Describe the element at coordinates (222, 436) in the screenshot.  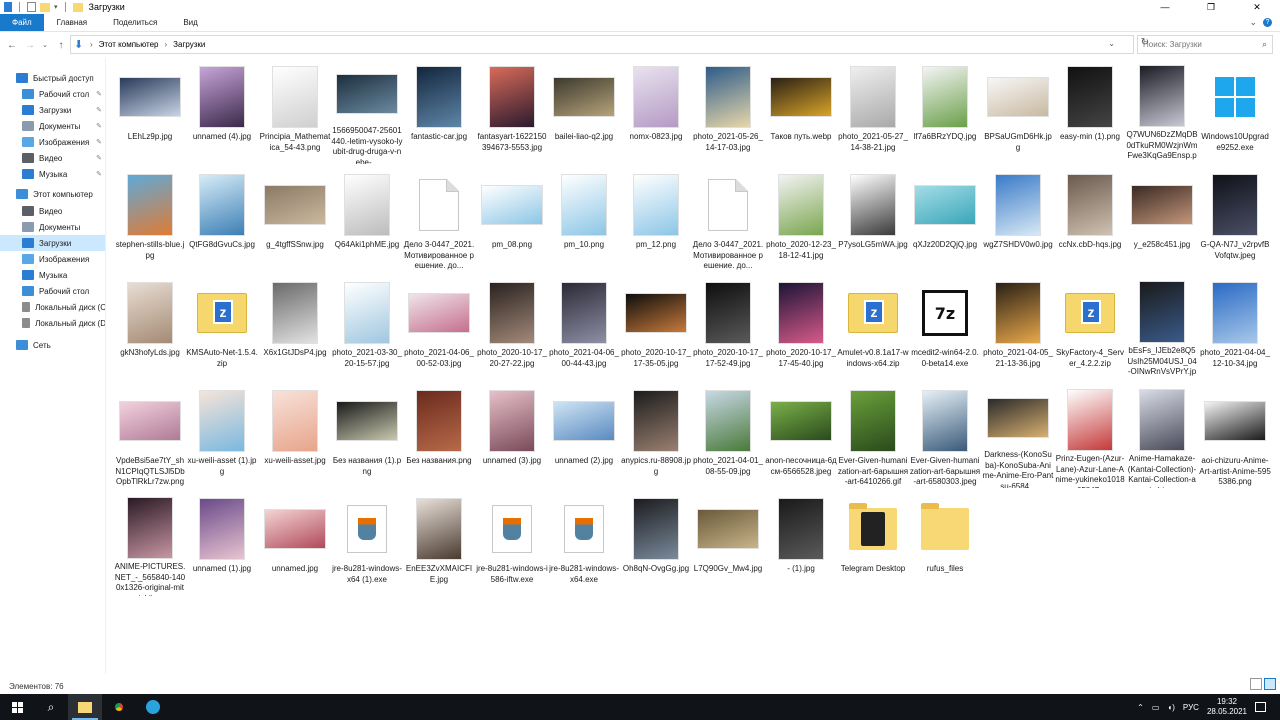
I see `file-item: xu-weili-asset (1).jpg` at that location.